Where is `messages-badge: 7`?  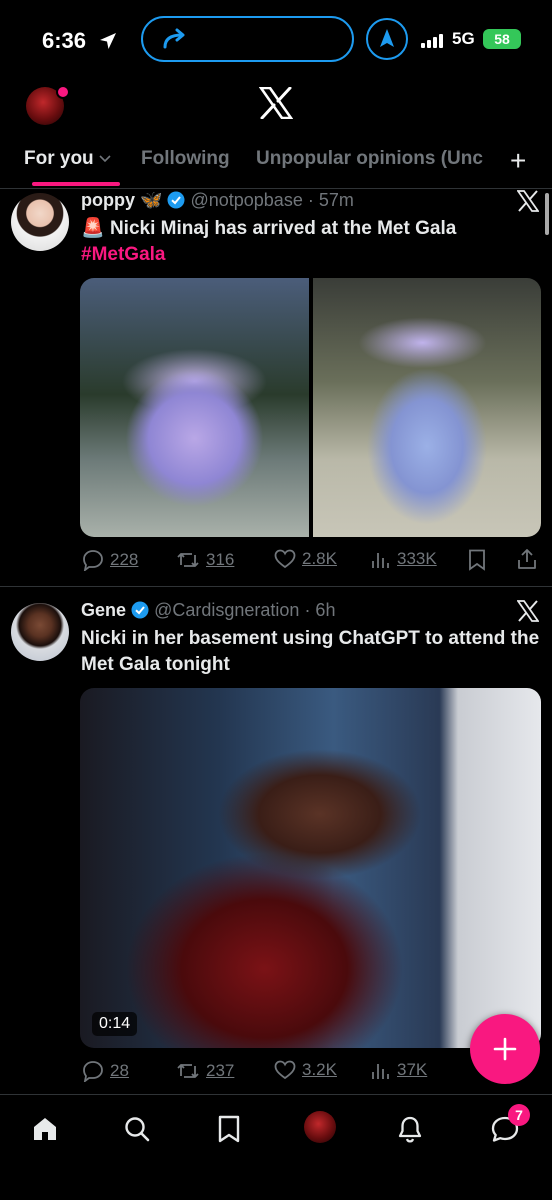 messages-badge: 7 is located at coordinates (519, 1115).